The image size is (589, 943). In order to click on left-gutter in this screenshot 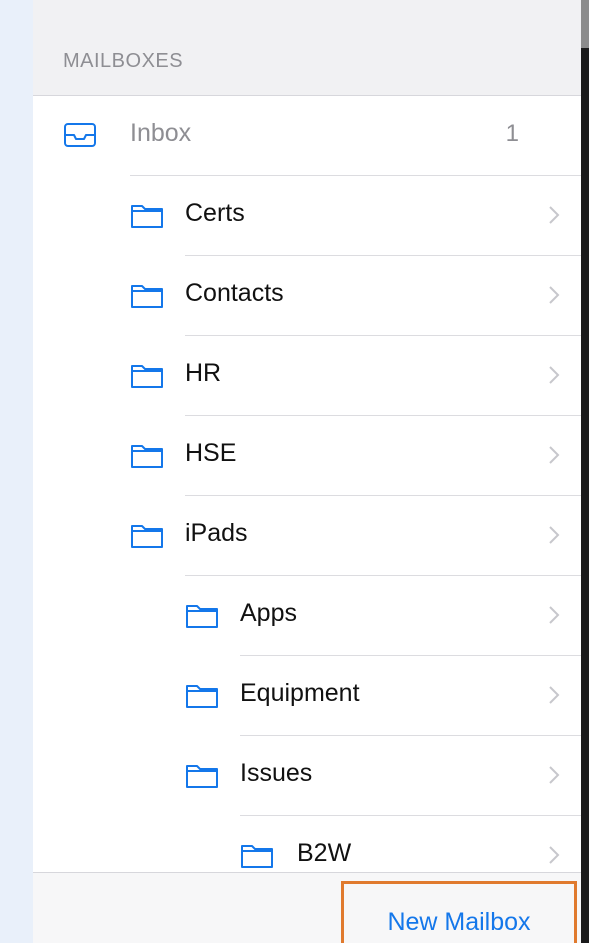, I will do `click(16, 471)`.